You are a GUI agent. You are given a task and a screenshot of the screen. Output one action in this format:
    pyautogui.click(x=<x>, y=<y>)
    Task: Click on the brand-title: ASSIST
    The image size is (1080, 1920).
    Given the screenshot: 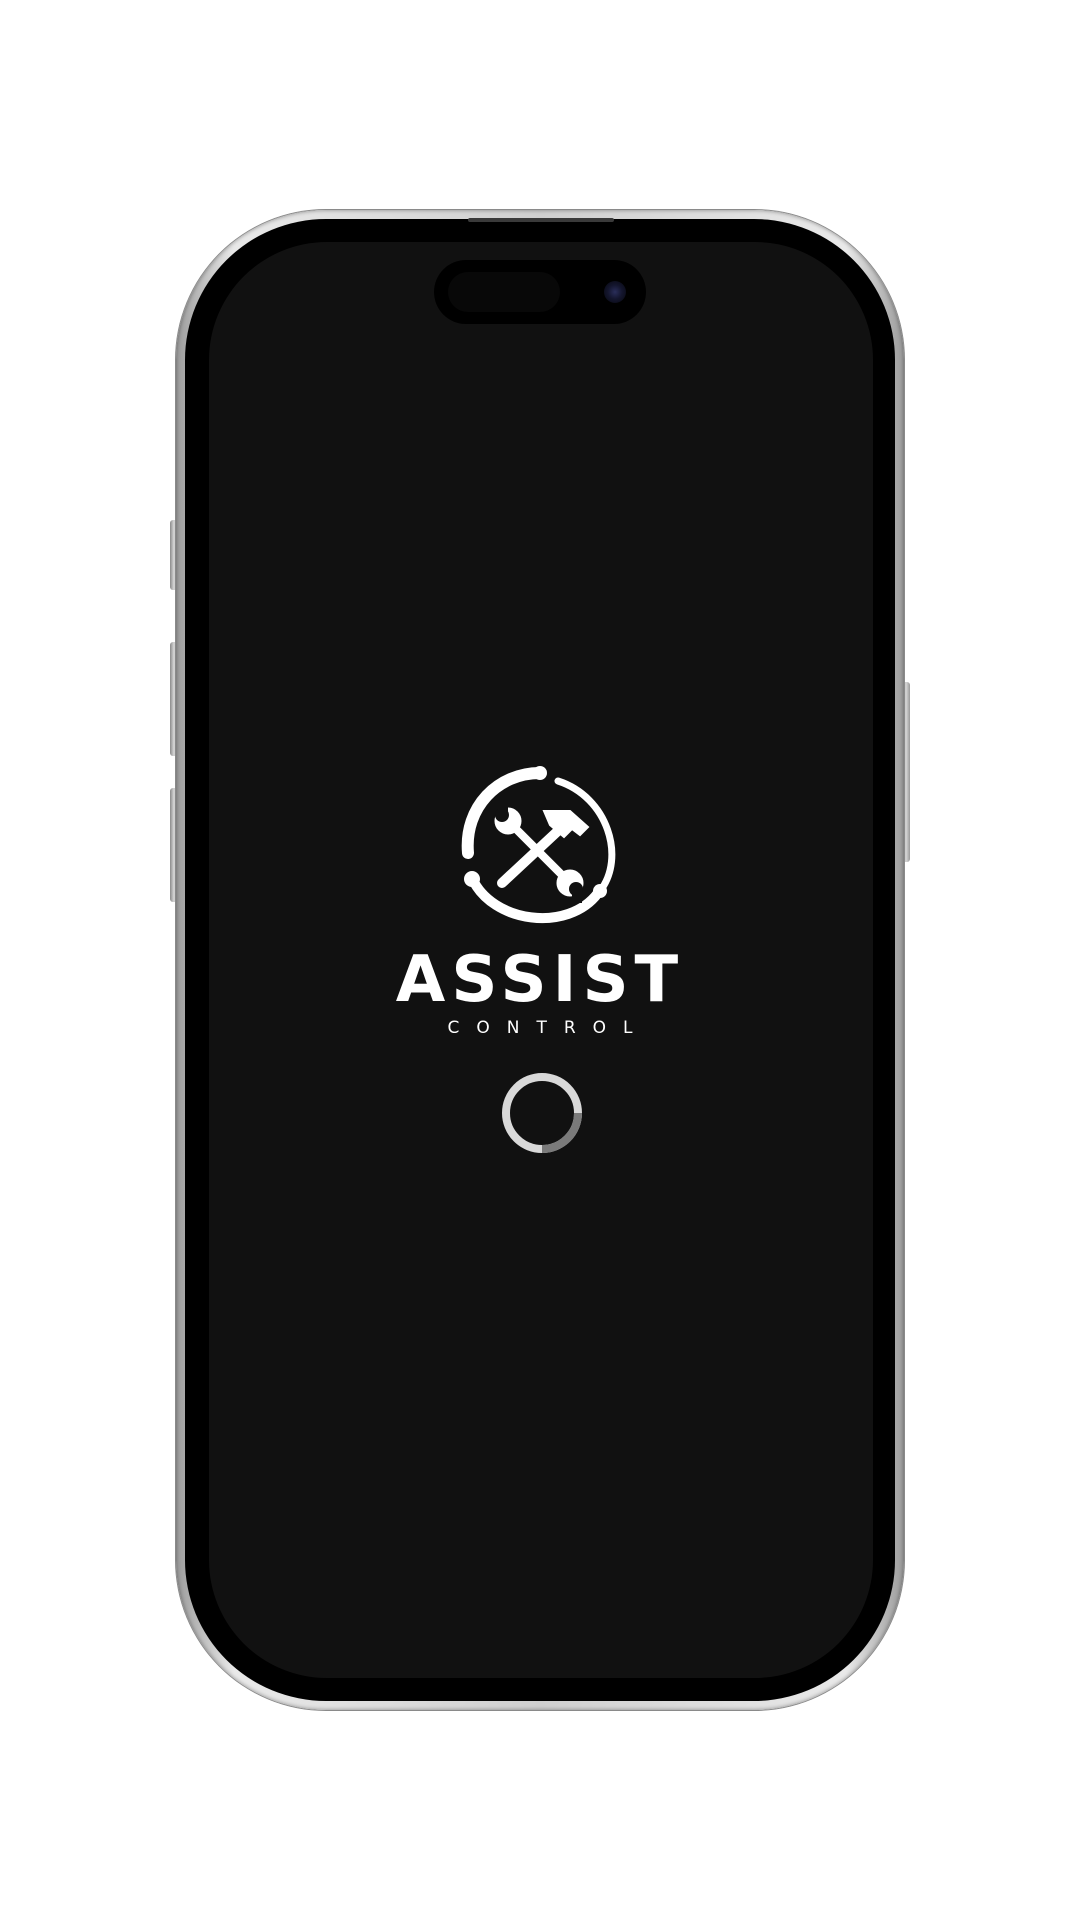 What is the action you would take?
    pyautogui.click(x=540, y=980)
    